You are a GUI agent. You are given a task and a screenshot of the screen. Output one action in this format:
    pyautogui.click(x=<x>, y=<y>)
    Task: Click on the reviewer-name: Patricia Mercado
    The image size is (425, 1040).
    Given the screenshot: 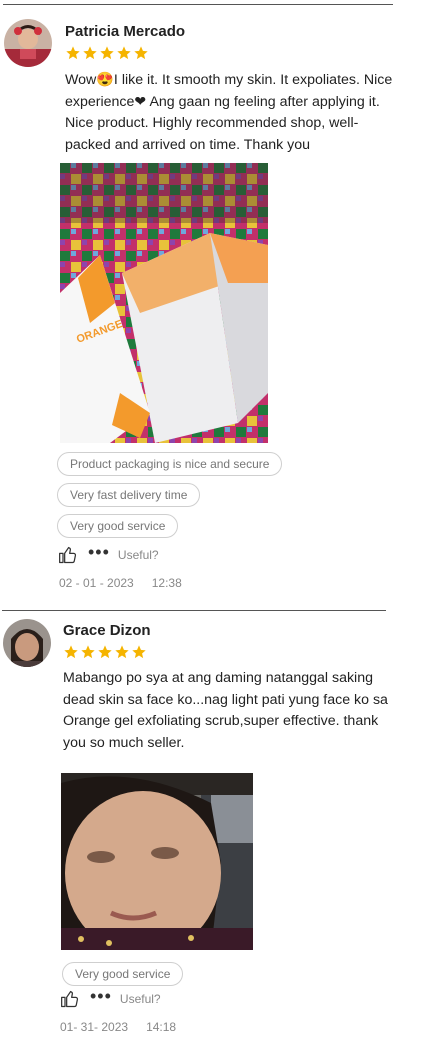 What is the action you would take?
    pyautogui.click(x=125, y=31)
    